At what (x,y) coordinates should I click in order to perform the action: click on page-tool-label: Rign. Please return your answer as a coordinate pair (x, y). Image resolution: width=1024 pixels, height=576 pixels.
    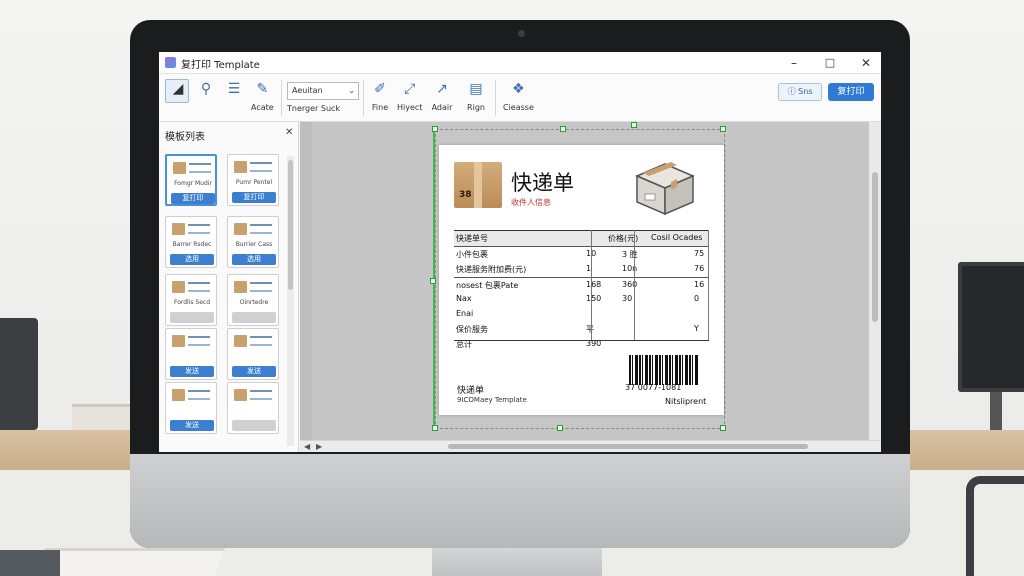
    Looking at the image, I should click on (476, 107).